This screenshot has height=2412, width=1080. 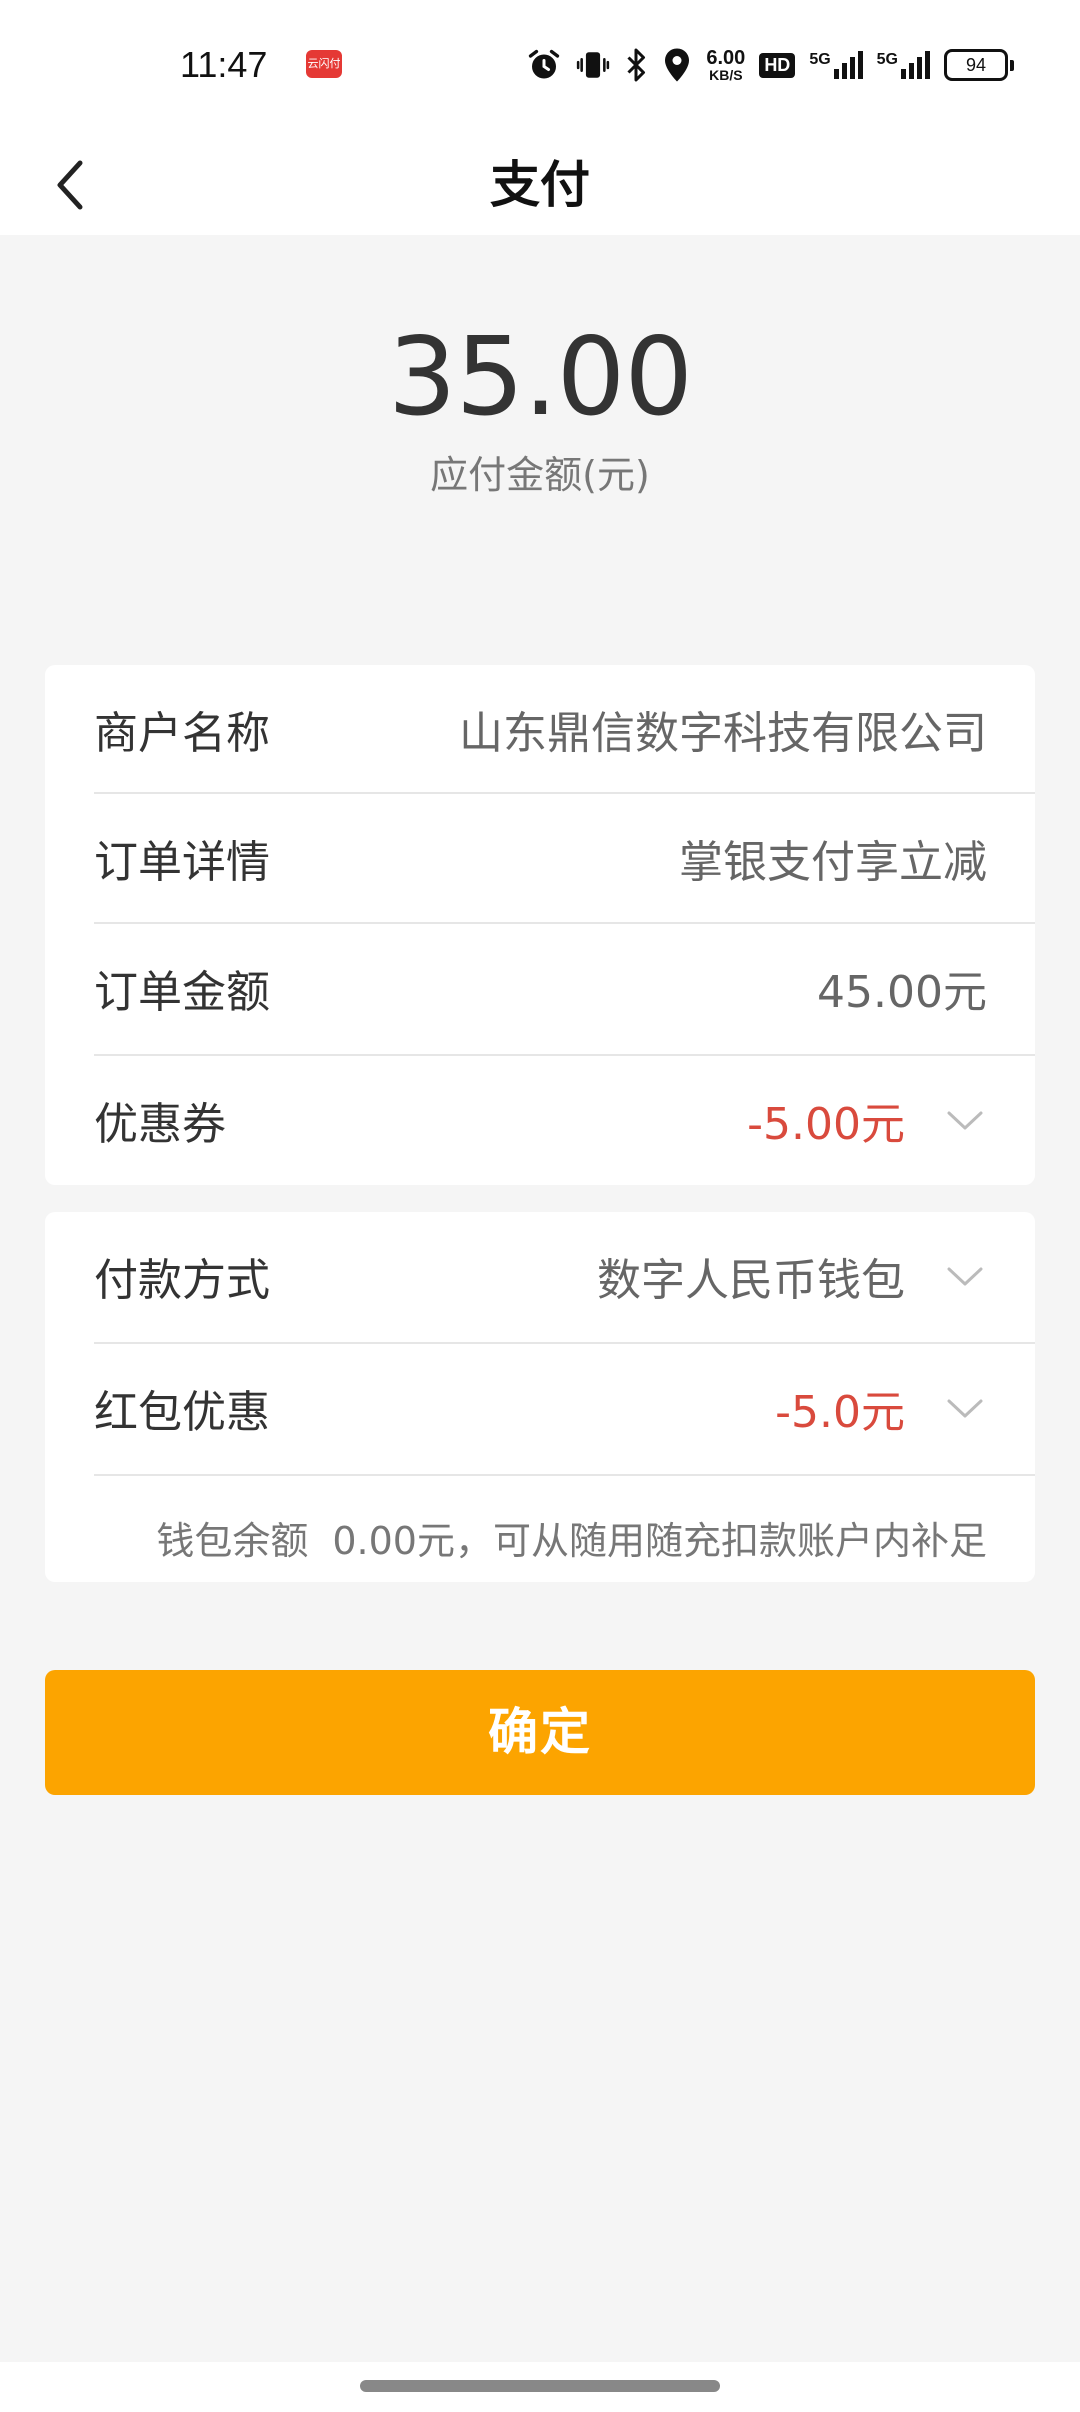 What do you see at coordinates (659, 1540) in the screenshot?
I see `wallet-balance-text: 0.00元，可从随用随充扣款账户内补足` at bounding box center [659, 1540].